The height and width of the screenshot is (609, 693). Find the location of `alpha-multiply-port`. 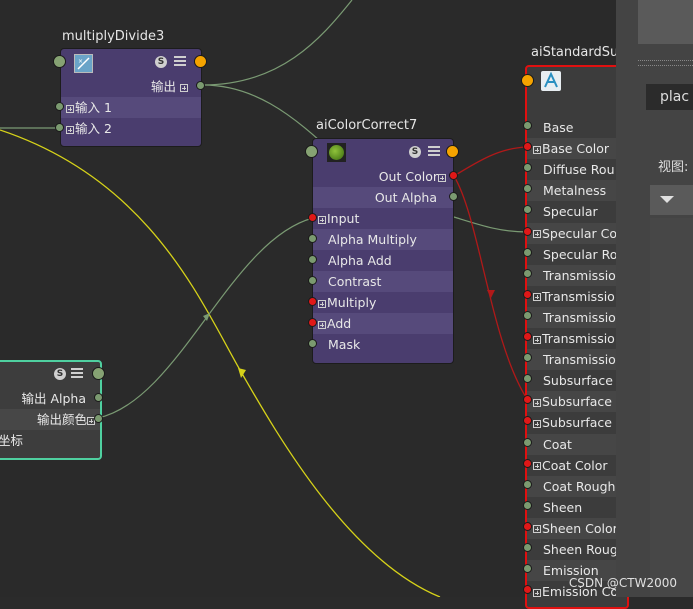

alpha-multiply-port is located at coordinates (312, 238).